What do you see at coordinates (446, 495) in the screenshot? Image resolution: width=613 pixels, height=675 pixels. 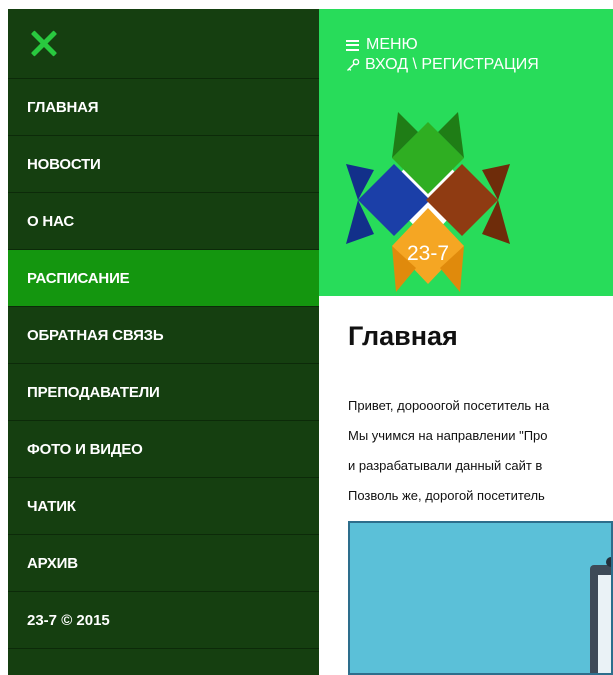 I see `intro-line-4: Позволь же, дорогой посетитель` at bounding box center [446, 495].